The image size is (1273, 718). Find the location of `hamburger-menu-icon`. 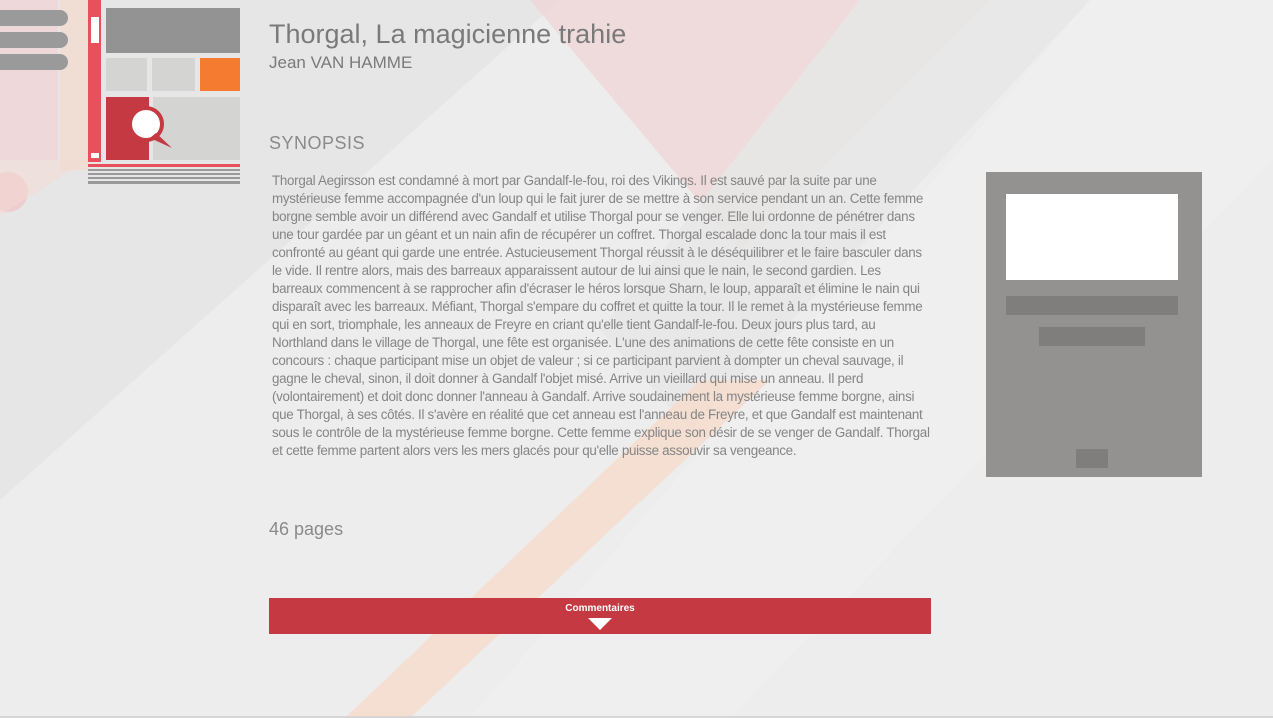

hamburger-menu-icon is located at coordinates (35, 41).